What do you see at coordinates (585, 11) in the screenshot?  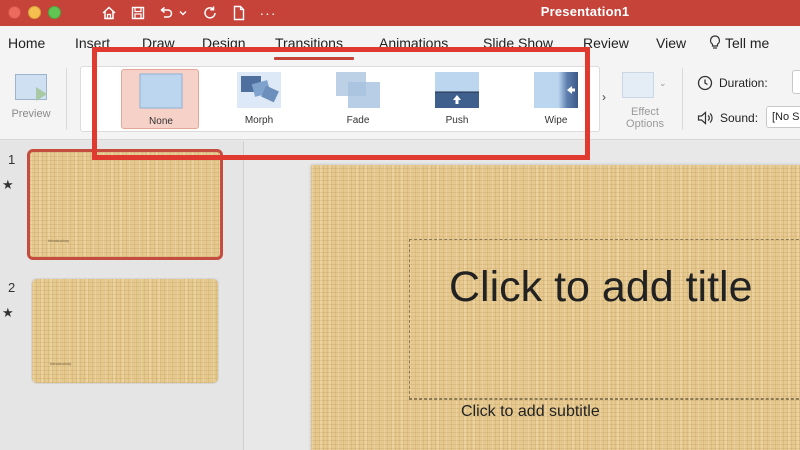 I see `window-title: Presentation1` at bounding box center [585, 11].